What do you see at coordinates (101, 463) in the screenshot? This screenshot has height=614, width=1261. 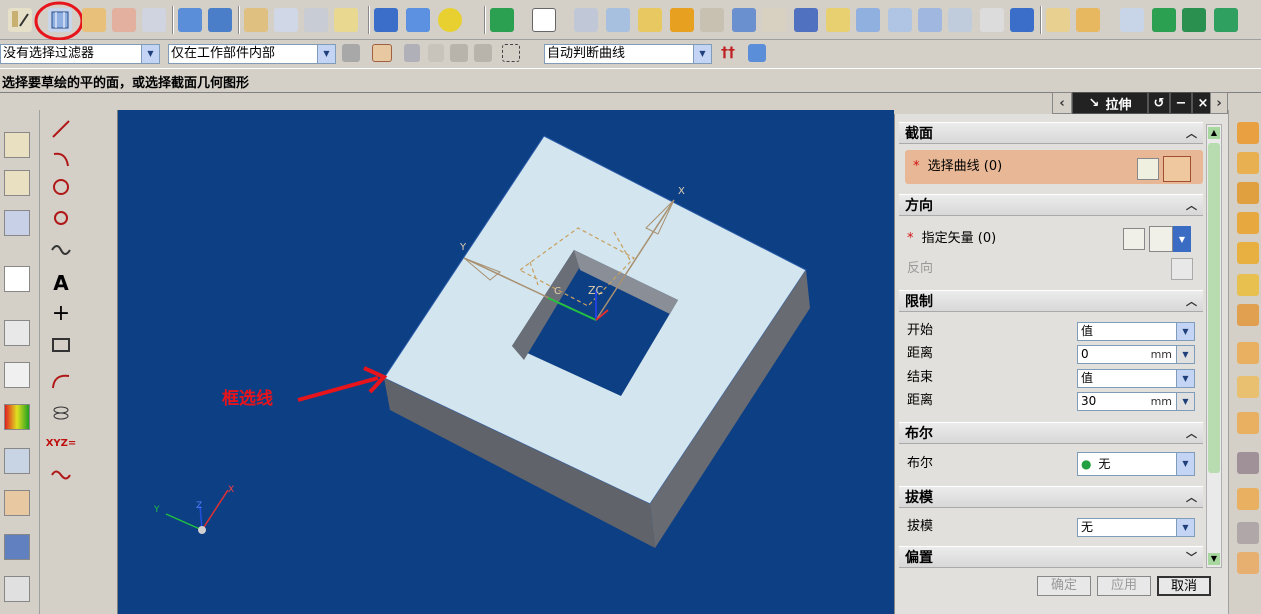 I see `sphere-surface-icon` at bounding box center [101, 463].